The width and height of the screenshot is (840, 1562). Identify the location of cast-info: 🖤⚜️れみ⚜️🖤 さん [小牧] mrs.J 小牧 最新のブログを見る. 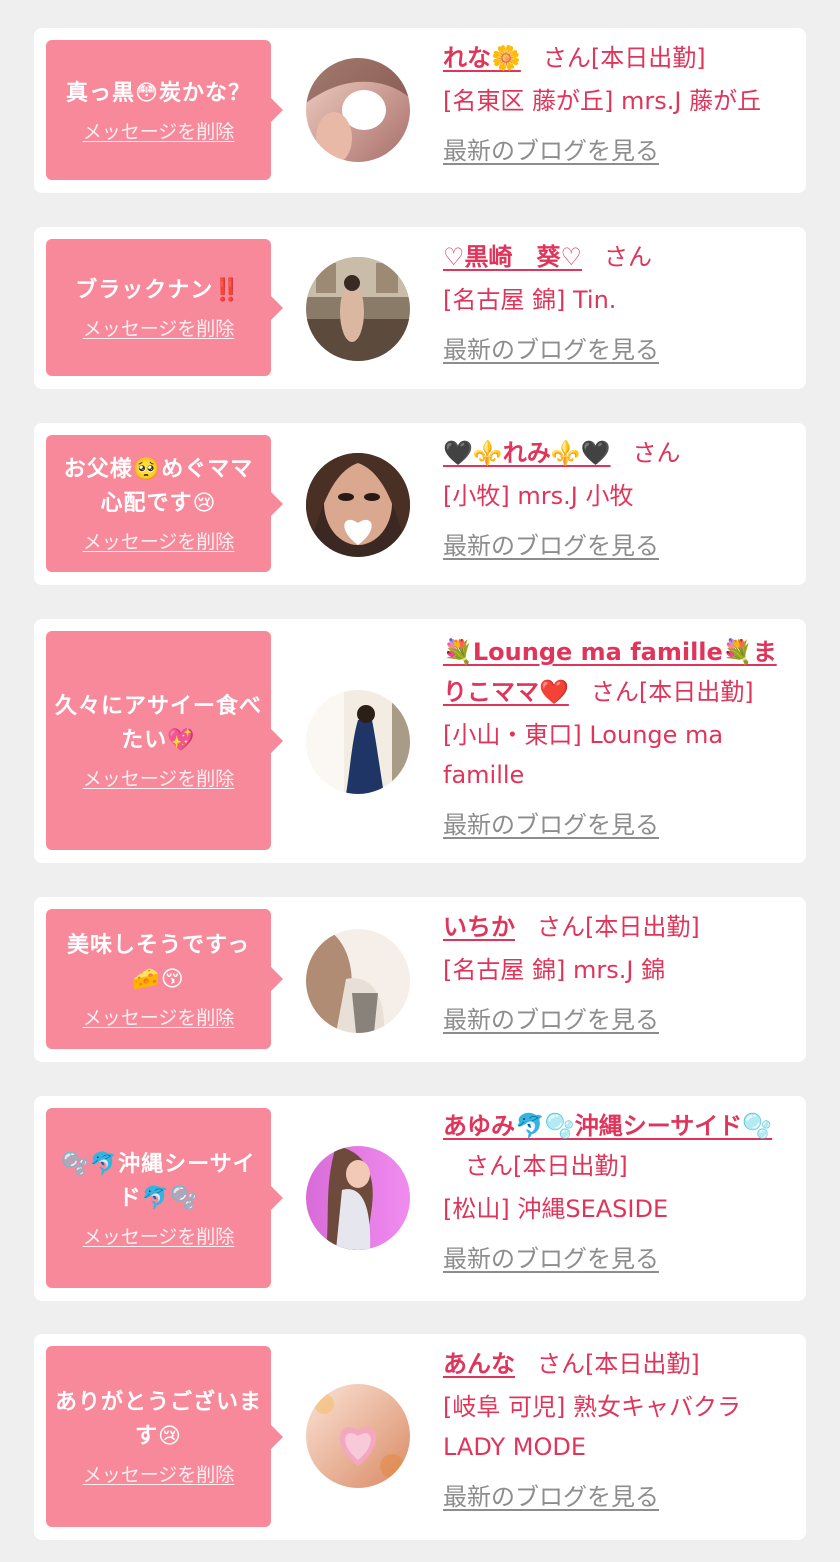
(619, 499).